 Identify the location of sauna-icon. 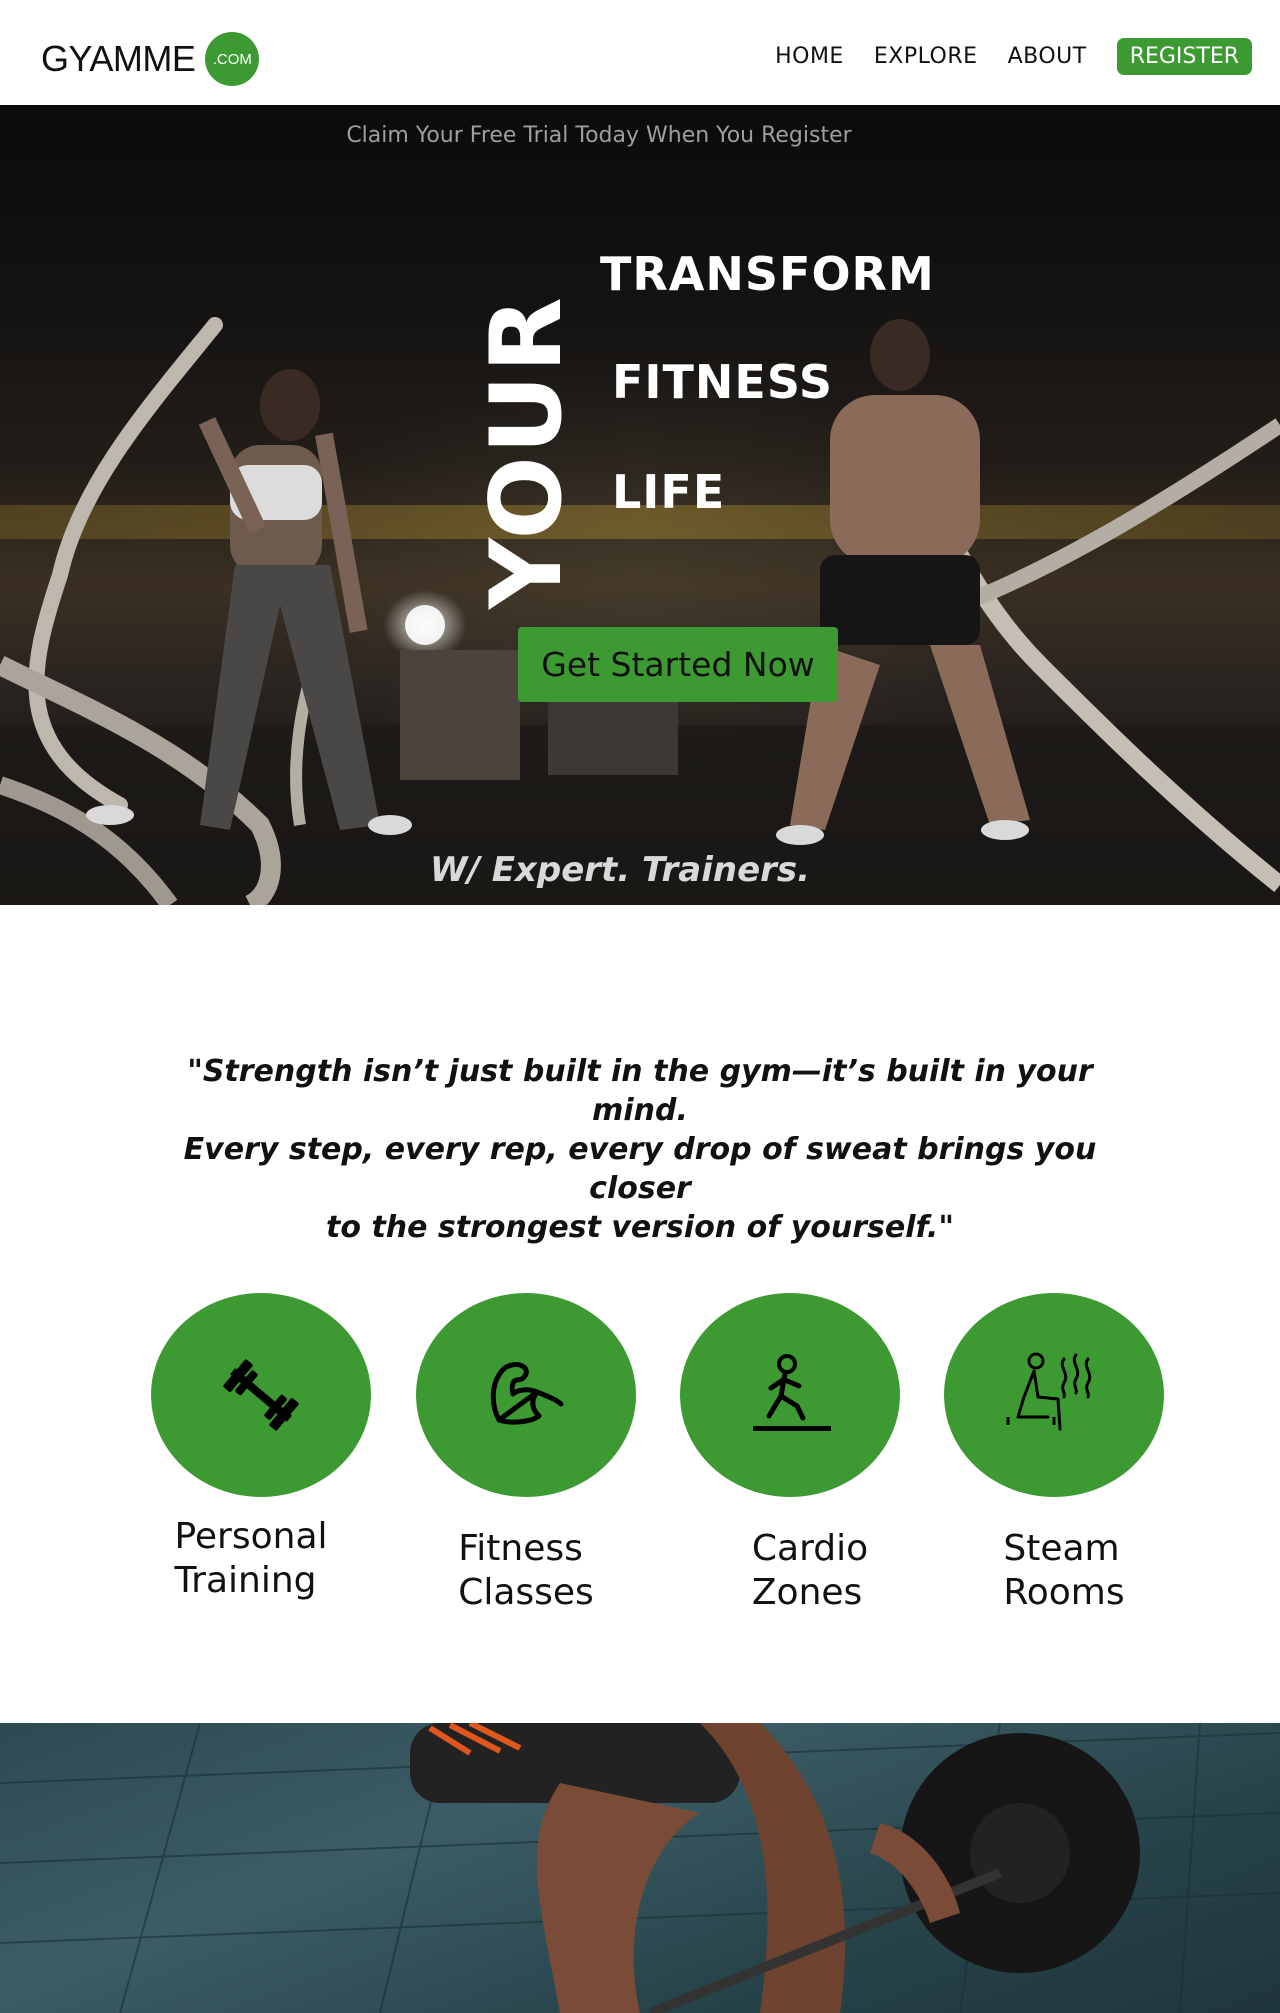
(1049, 1391).